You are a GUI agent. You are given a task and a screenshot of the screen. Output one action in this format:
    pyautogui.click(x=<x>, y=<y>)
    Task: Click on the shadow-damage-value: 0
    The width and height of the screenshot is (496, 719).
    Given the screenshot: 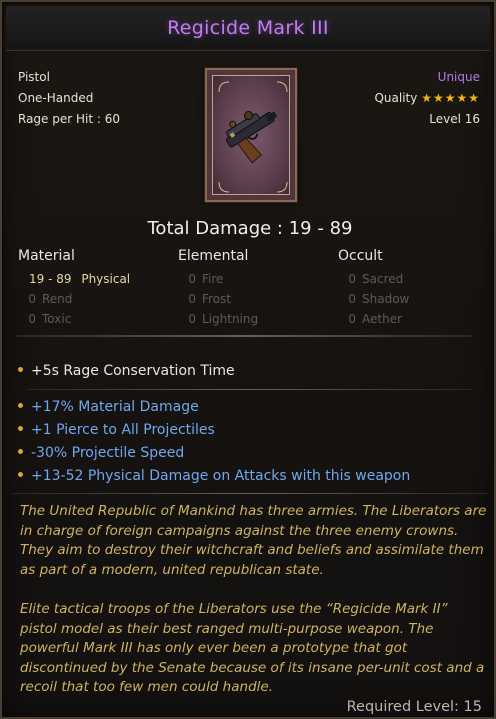 What is the action you would take?
    pyautogui.click(x=352, y=299)
    